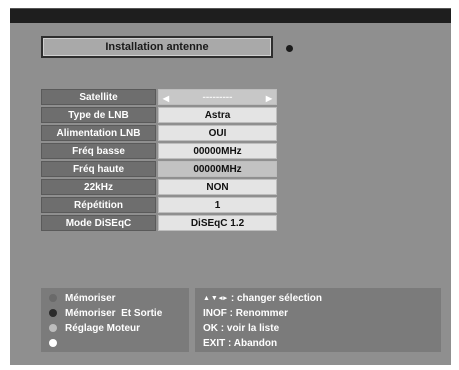 The width and height of the screenshot is (459, 370). I want to click on label-22khz: 22kHz, so click(98, 187).